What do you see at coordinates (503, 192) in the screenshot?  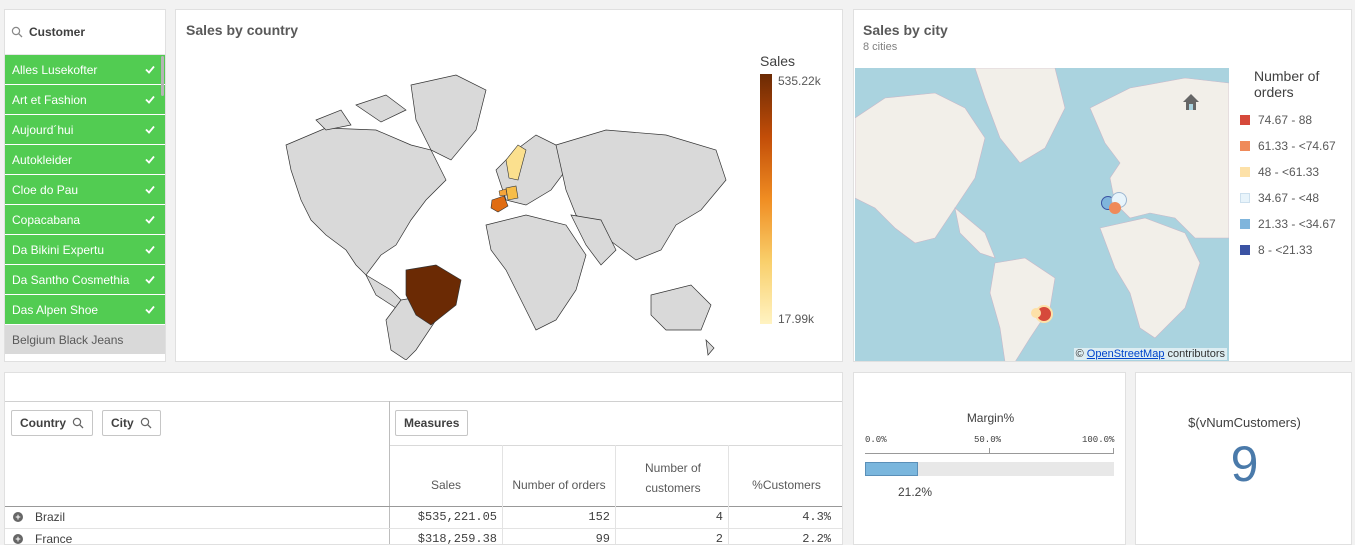 I see `belgium-shape` at bounding box center [503, 192].